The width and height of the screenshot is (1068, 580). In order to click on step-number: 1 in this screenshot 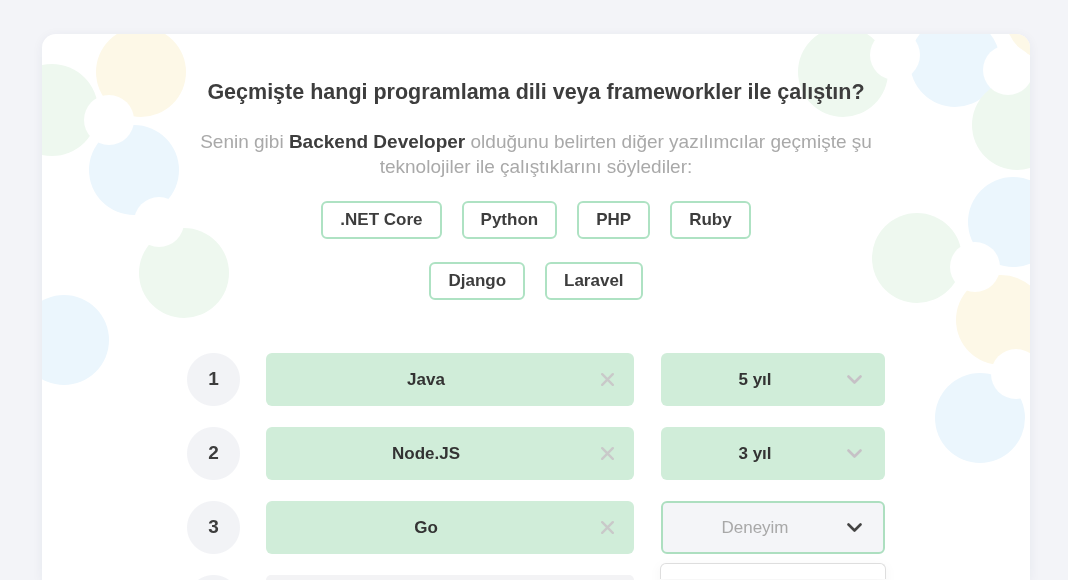, I will do `click(213, 379)`.